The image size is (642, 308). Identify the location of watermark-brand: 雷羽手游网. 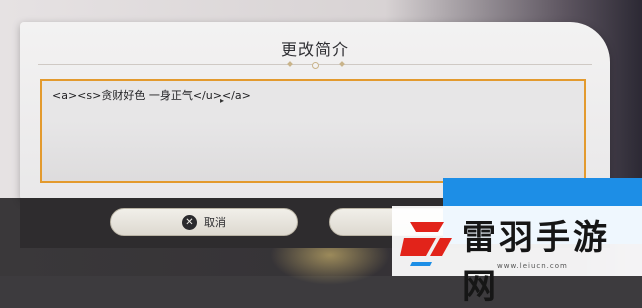
(536, 262).